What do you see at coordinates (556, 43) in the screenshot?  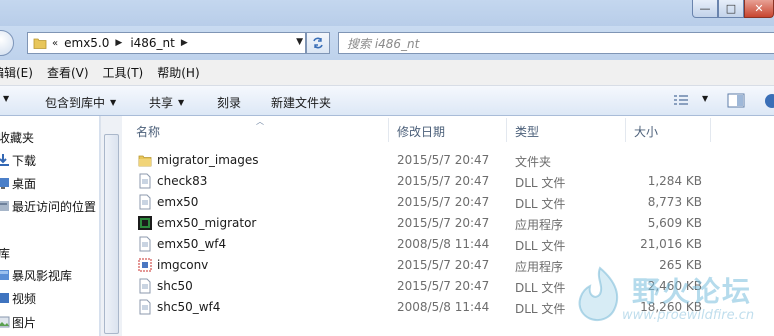 I see `search-input: 搜索 i486_nt` at bounding box center [556, 43].